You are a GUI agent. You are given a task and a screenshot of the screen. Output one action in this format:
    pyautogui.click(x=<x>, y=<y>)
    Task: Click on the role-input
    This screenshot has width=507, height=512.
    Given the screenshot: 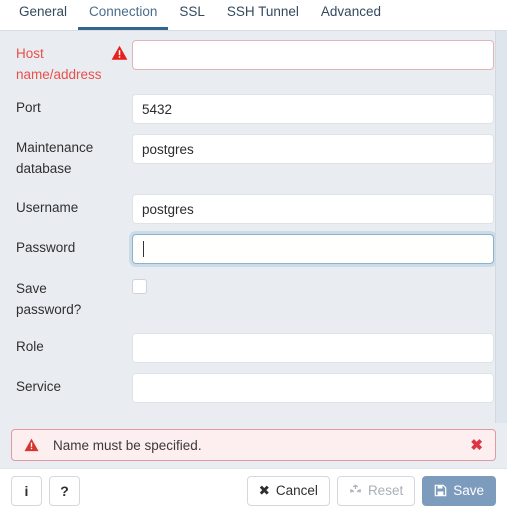 What is the action you would take?
    pyautogui.click(x=313, y=348)
    